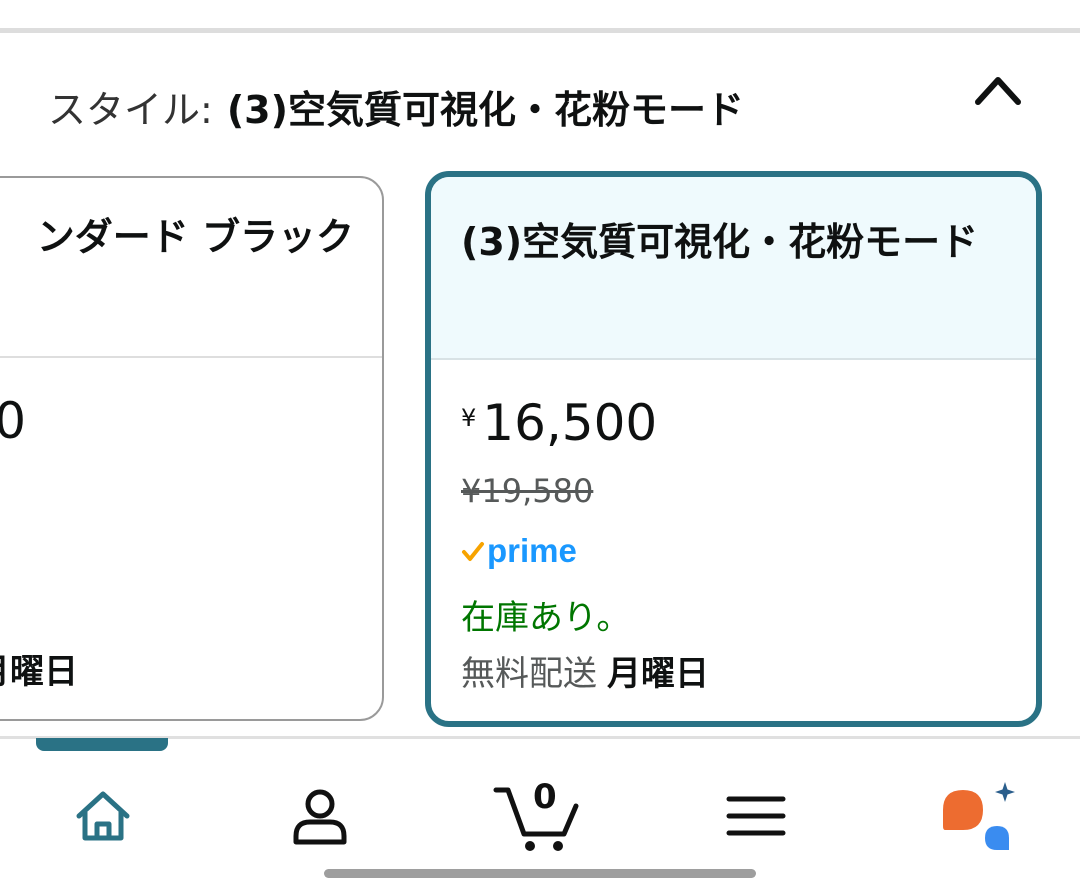 The image size is (1080, 881). Describe the element at coordinates (532, 550) in the screenshot. I see `prime-label: prime` at that location.